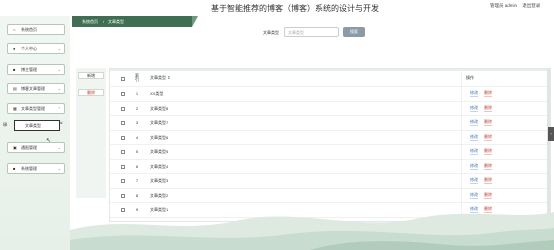 This screenshot has width=554, height=250. What do you see at coordinates (295, 8) in the screenshot?
I see `app-title: 基于智能推荐的博客（博客）系统的设计与开发` at bounding box center [295, 8].